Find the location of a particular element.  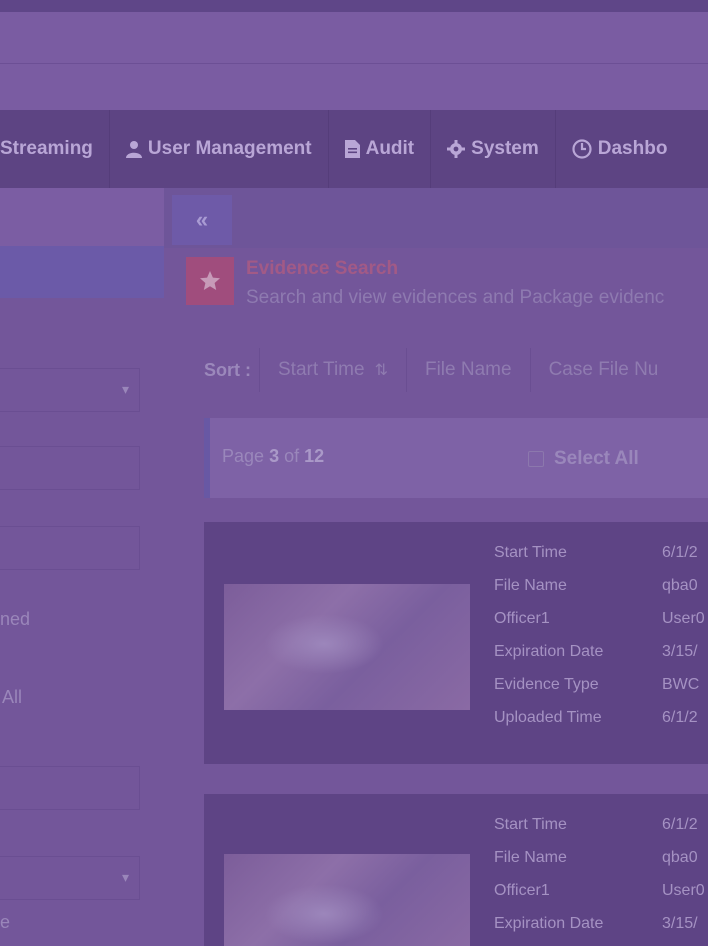

nav-label: Dashbo is located at coordinates (632, 148).